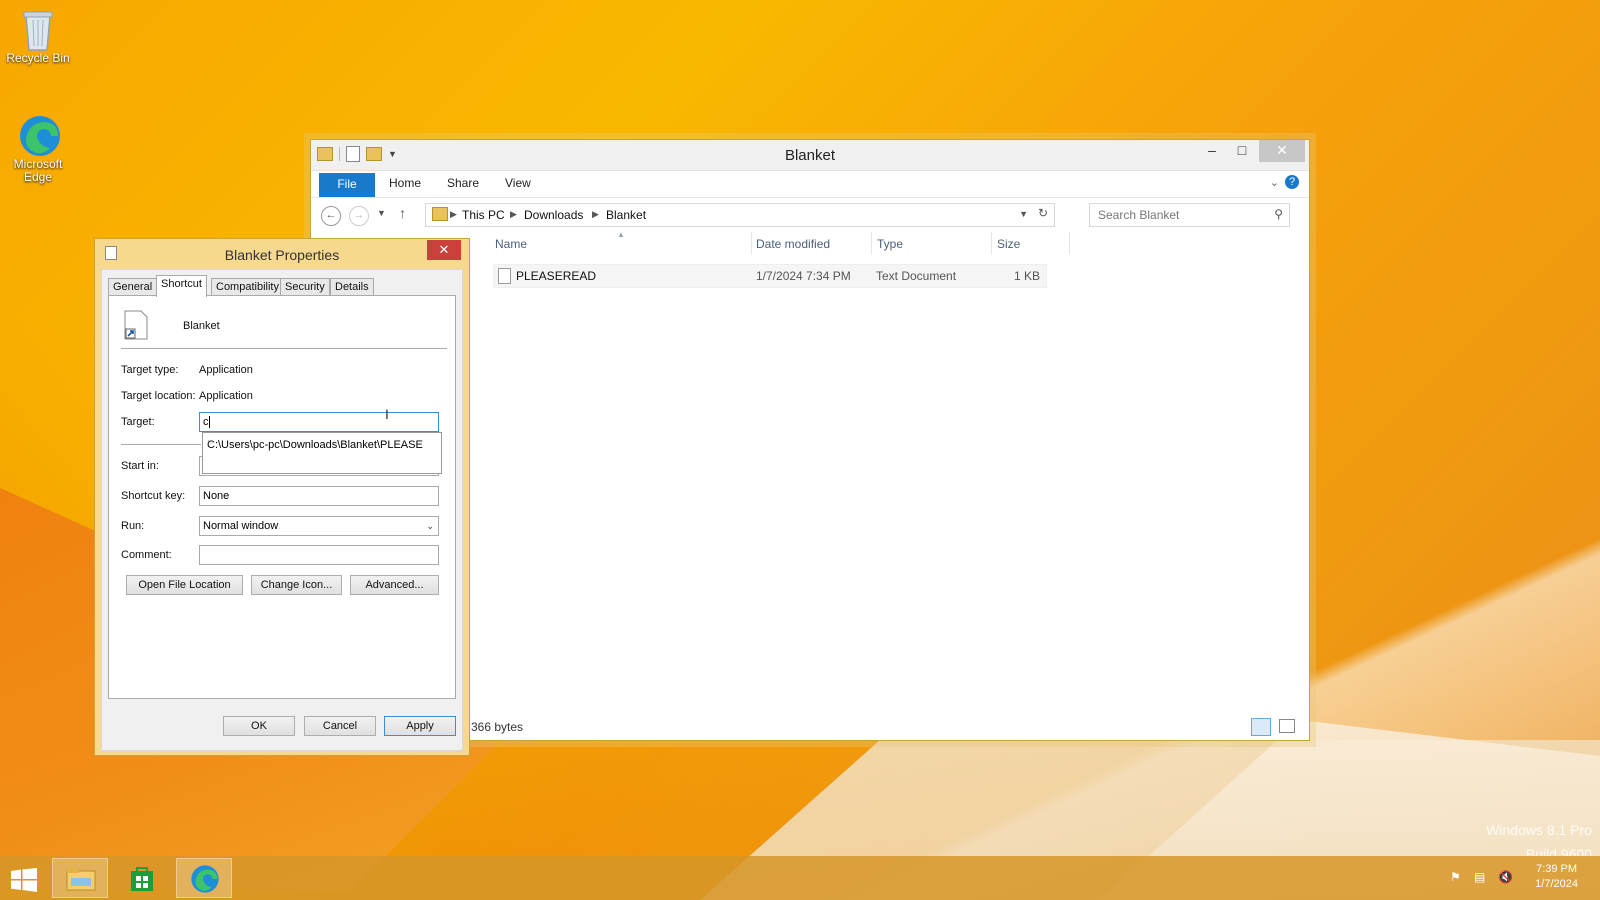  What do you see at coordinates (1026, 276) in the screenshot?
I see `file-size: 1 KB` at bounding box center [1026, 276].